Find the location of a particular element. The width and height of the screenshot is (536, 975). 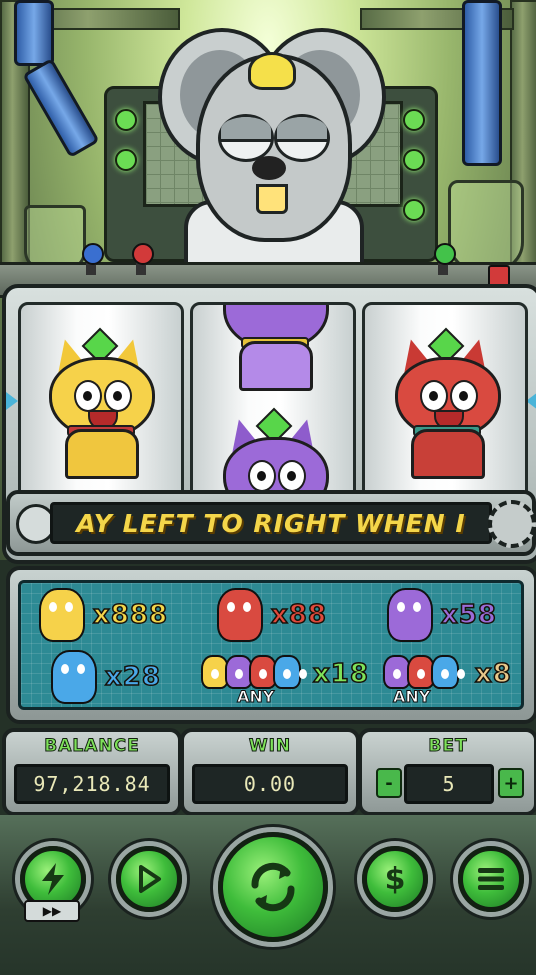

yellow-cat-symbol is located at coordinates (99, 403).